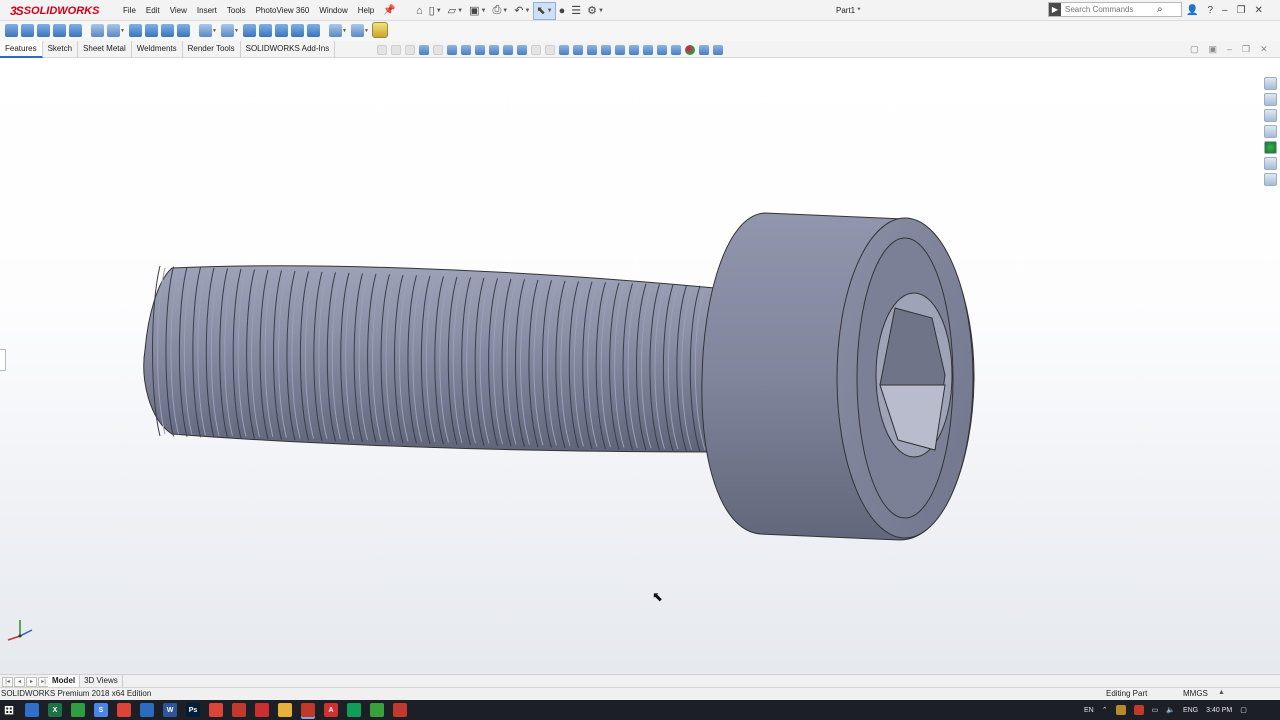 The width and height of the screenshot is (1280, 720). Describe the element at coordinates (620, 50) in the screenshot. I see `view-settings-icon` at that location.